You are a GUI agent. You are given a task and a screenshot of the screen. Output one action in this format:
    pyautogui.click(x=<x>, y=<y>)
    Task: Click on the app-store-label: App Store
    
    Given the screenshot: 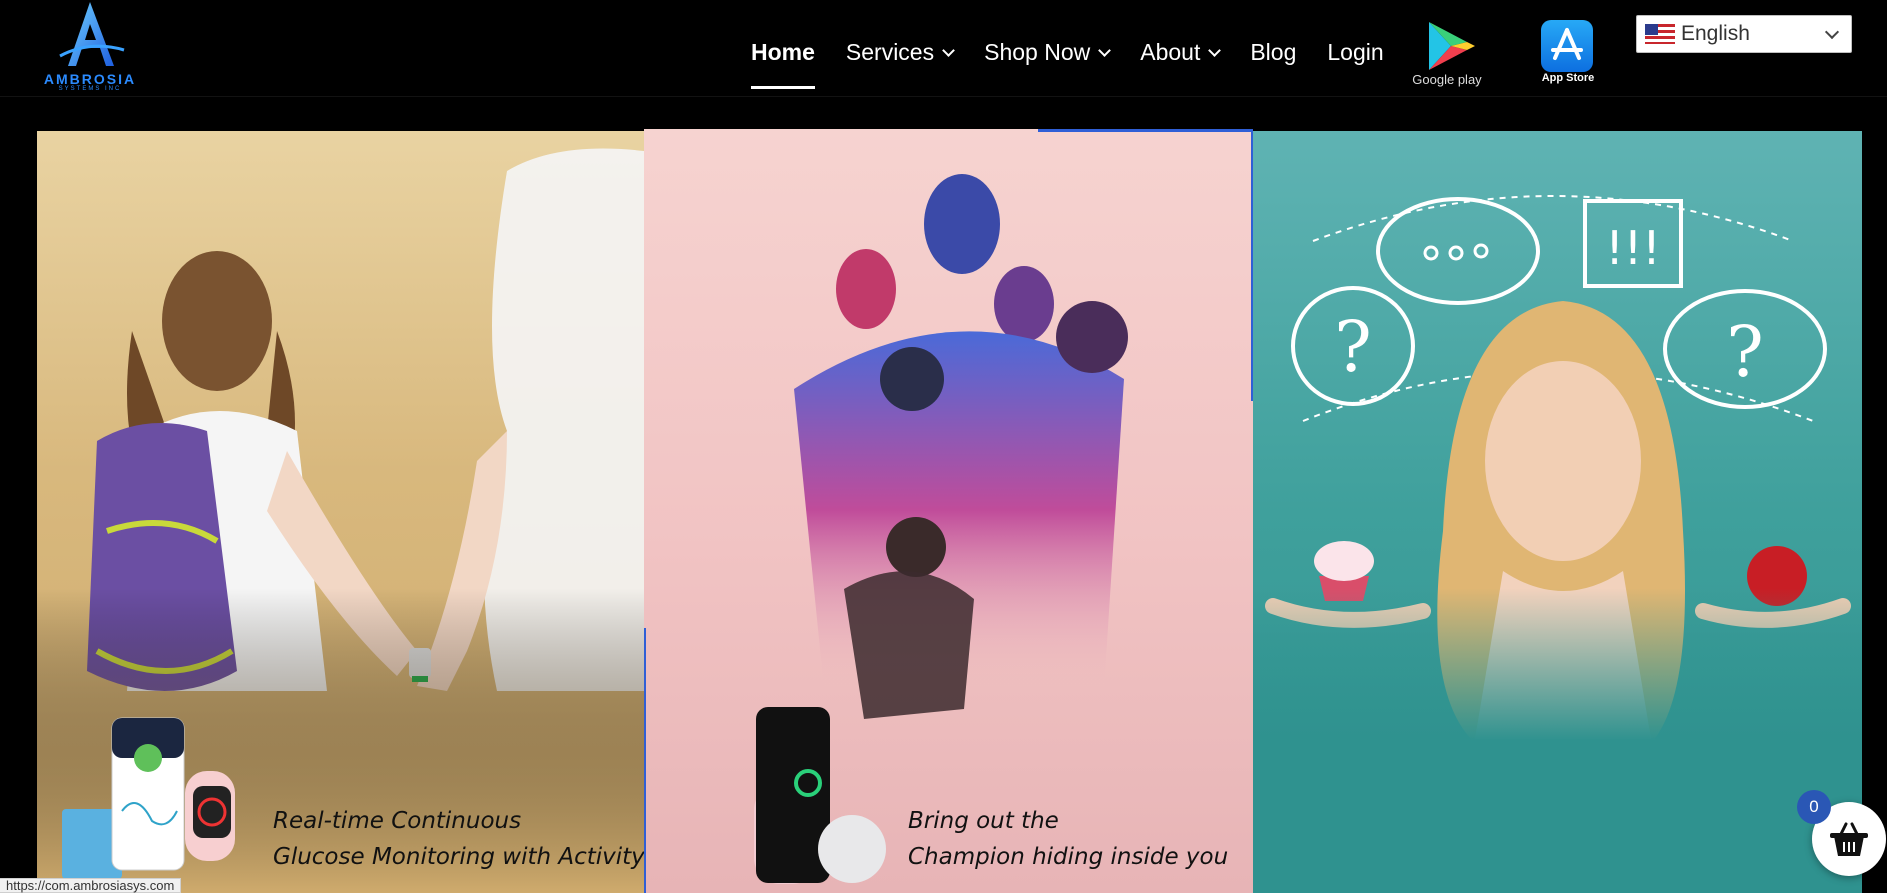 What is the action you would take?
    pyautogui.click(x=1568, y=78)
    